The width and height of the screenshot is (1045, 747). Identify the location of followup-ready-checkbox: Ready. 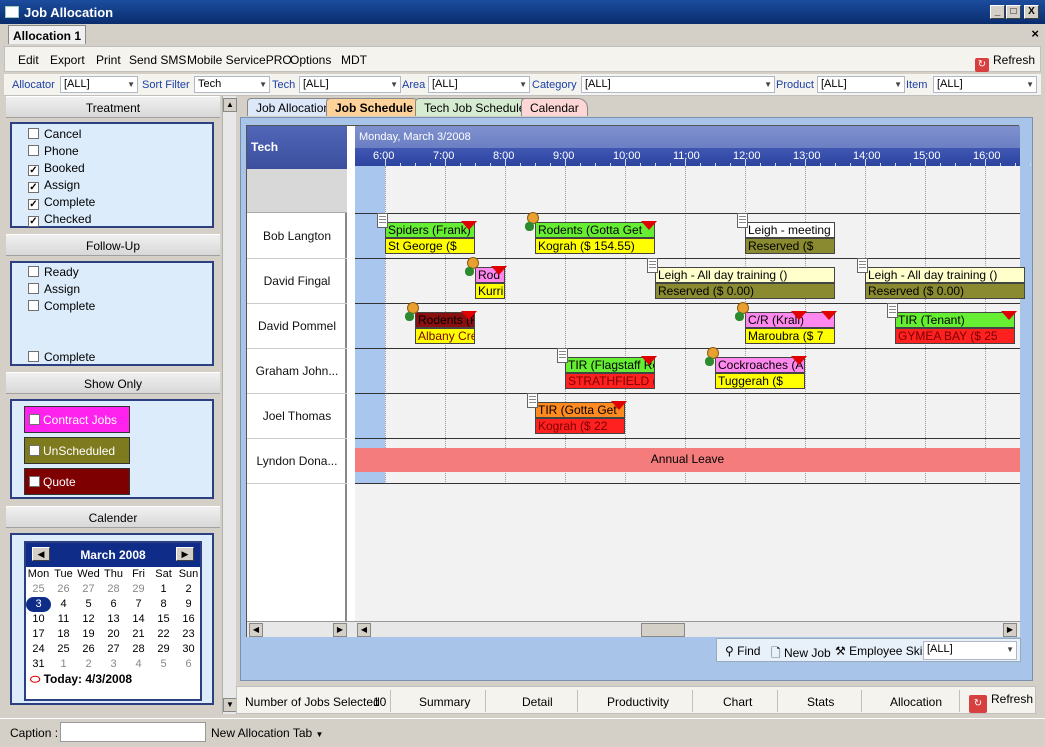
(120, 273).